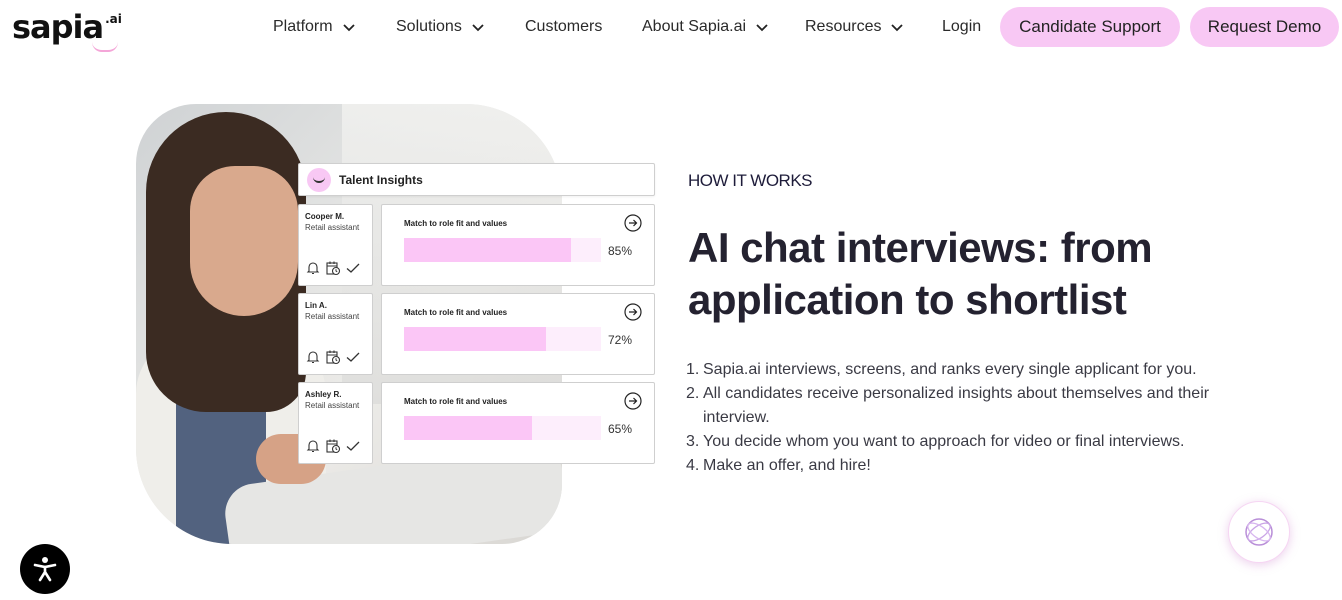  What do you see at coordinates (693, 441) in the screenshot?
I see `step-number: 3.` at bounding box center [693, 441].